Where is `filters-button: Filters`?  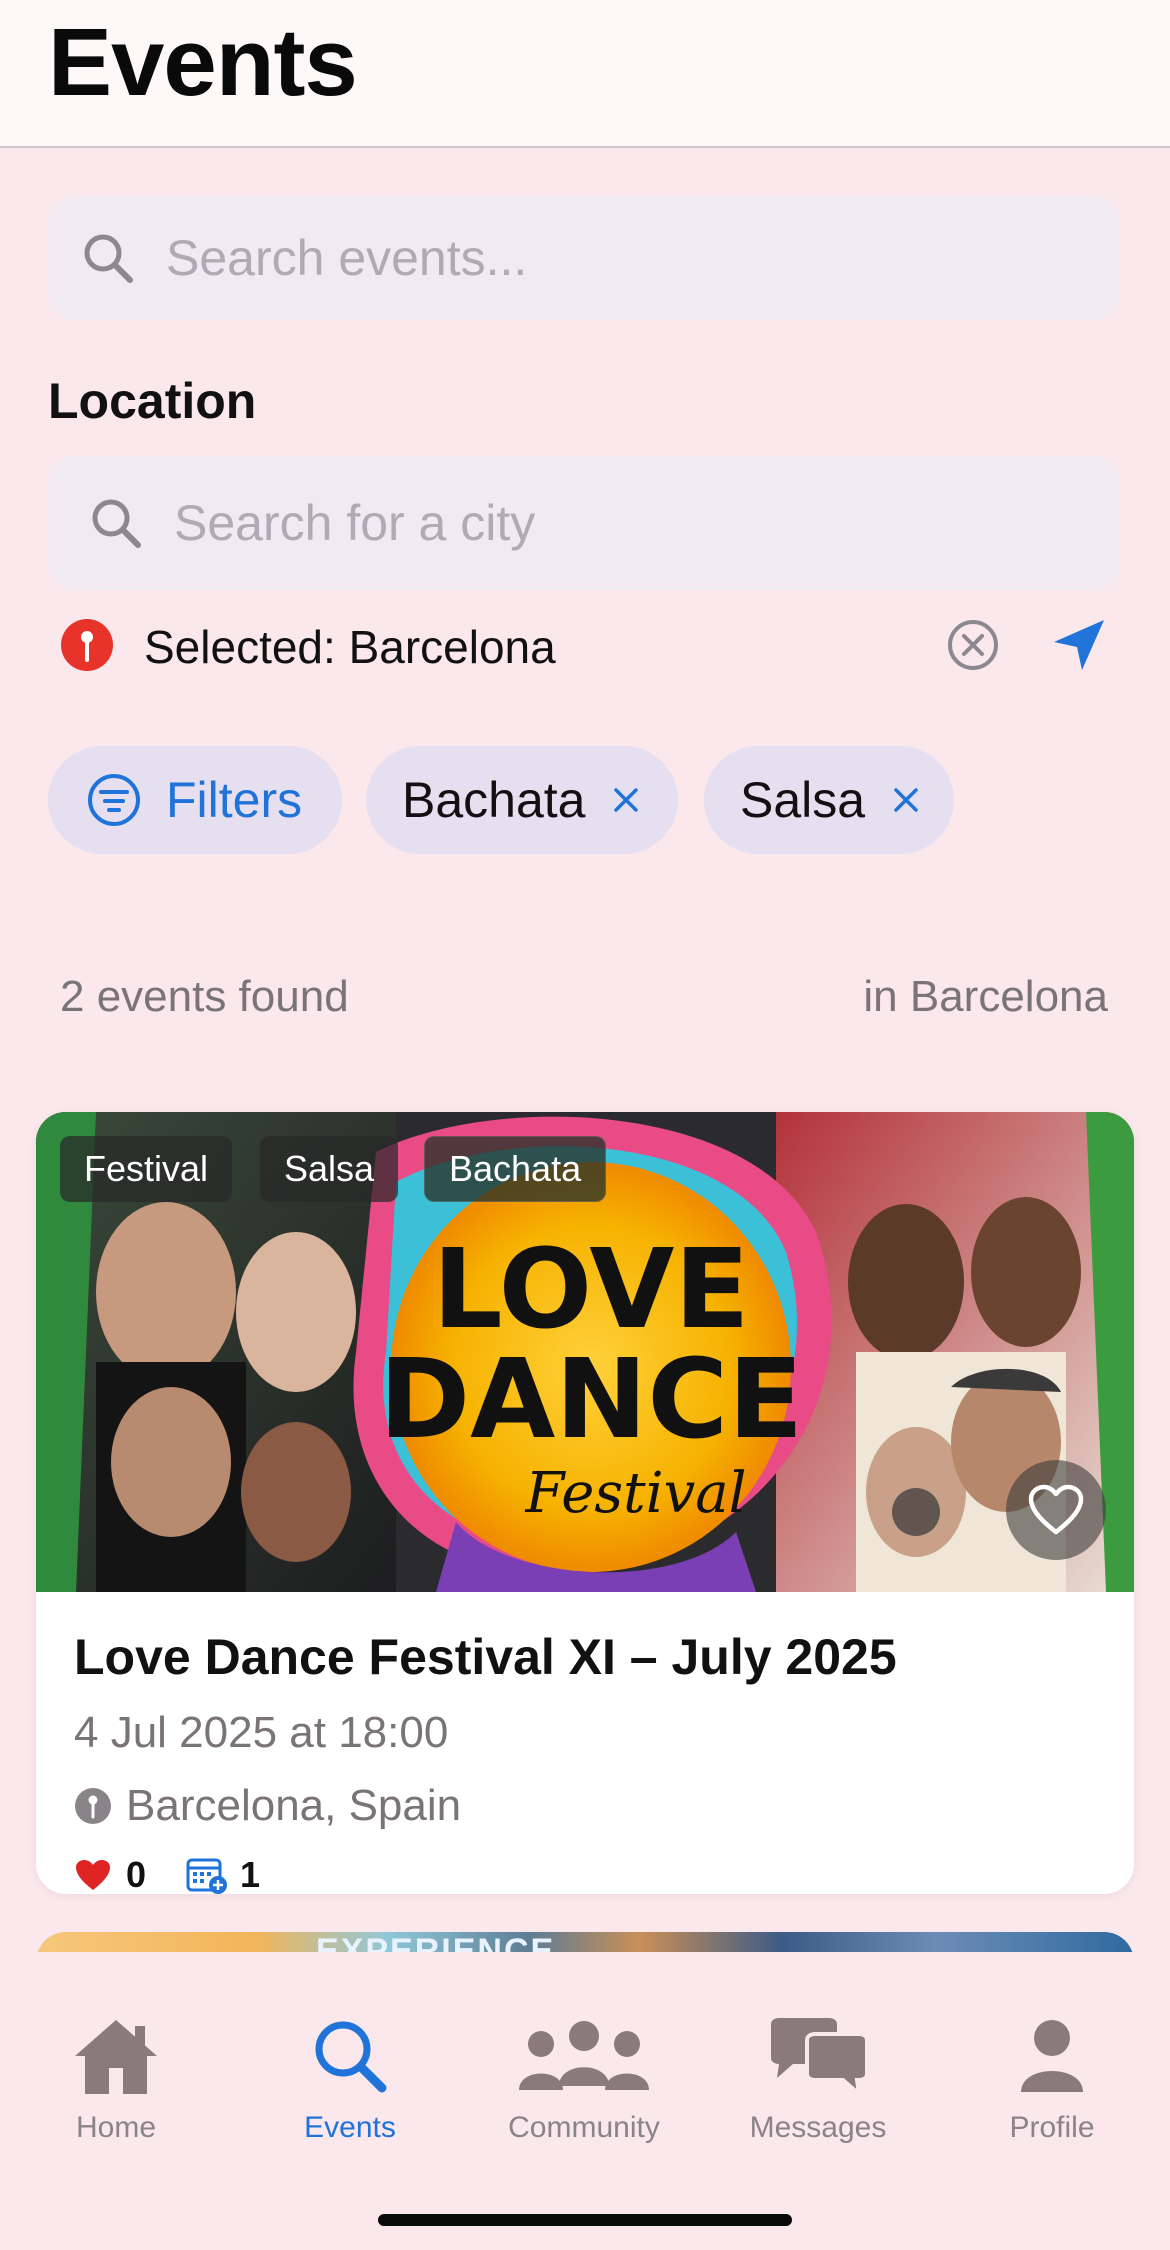 filters-button: Filters is located at coordinates (195, 800).